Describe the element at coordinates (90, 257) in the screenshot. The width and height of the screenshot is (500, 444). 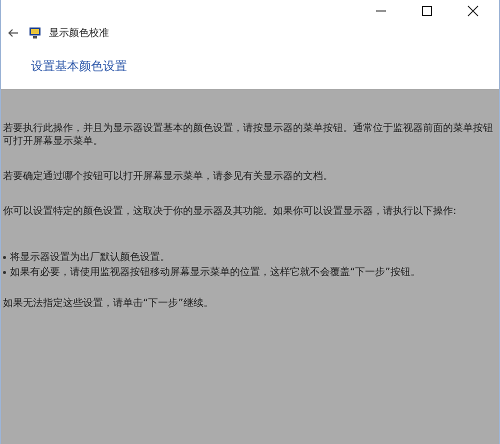
I see `list-item-text: 将显示器设置为出厂默认颜色设置。` at that location.